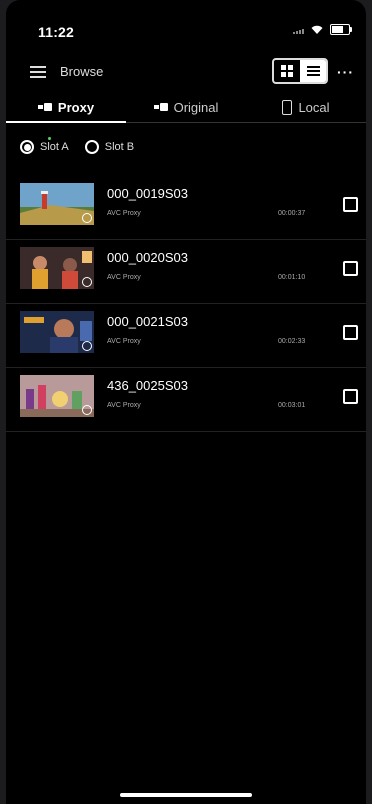 This screenshot has height=804, width=372. What do you see at coordinates (49, 138) in the screenshot?
I see `slot-active-indicator` at bounding box center [49, 138].